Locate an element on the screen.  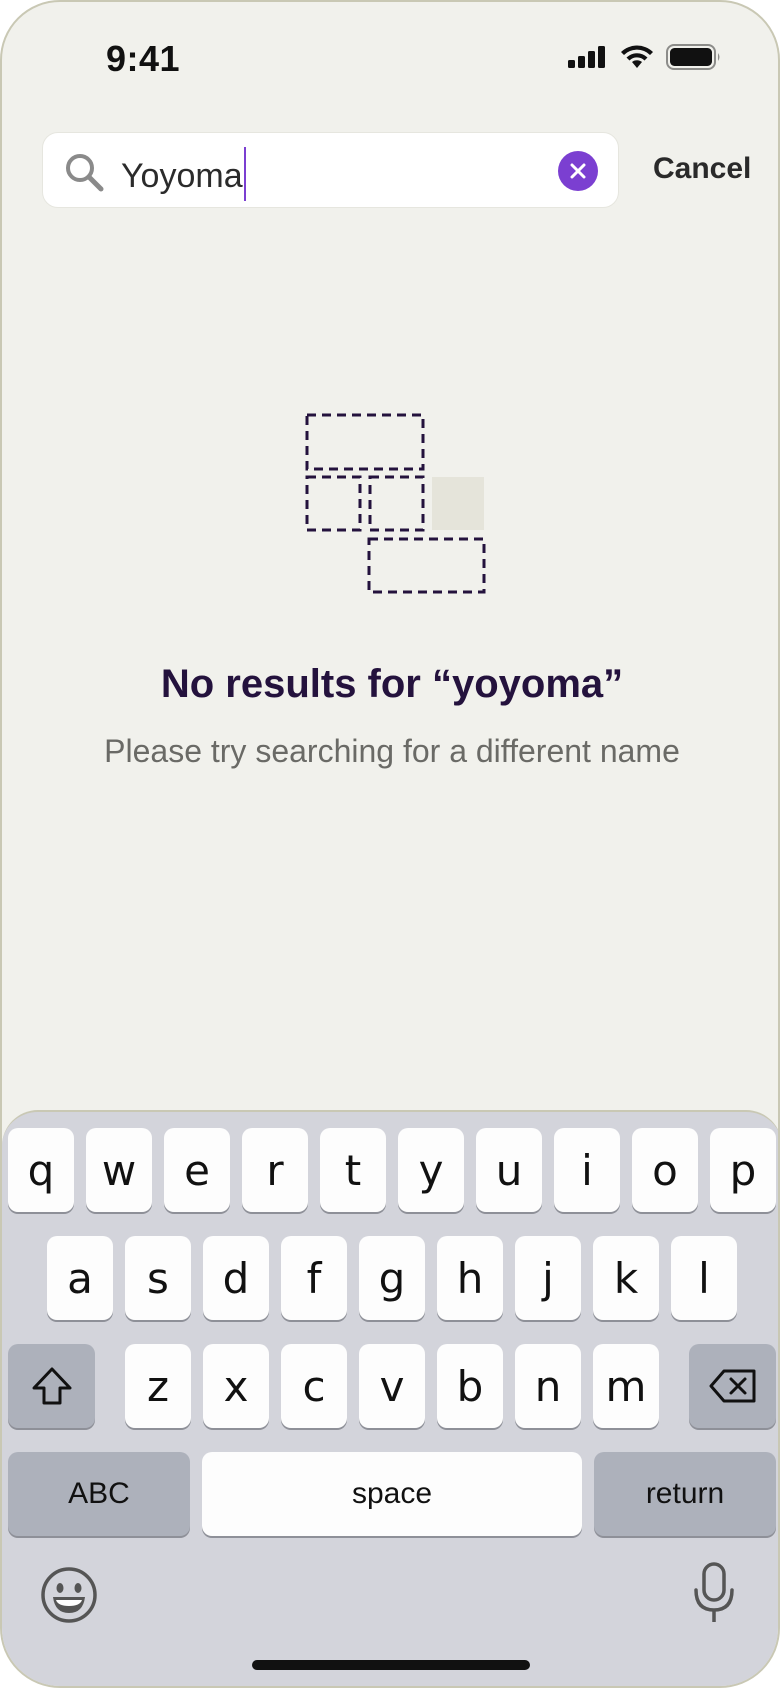
backspace-icon is located at coordinates (732, 1386).